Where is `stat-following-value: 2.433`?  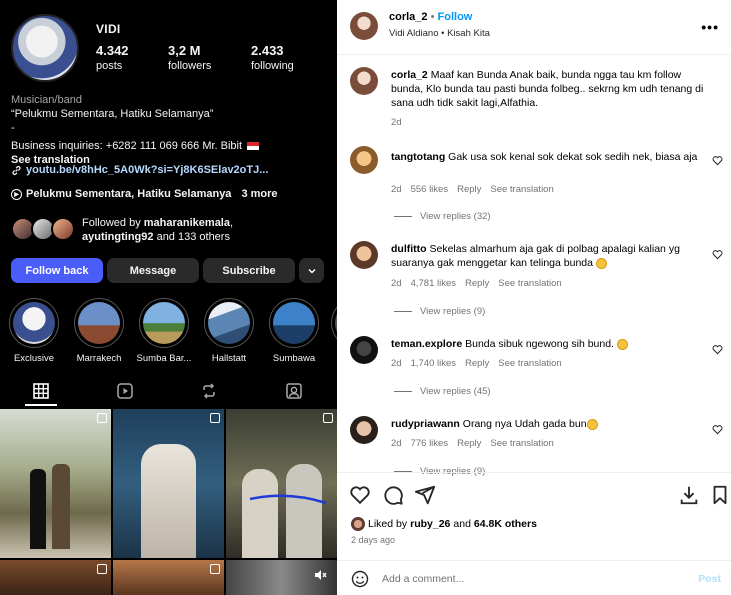
stat-following-value: 2.433 is located at coordinates (267, 50).